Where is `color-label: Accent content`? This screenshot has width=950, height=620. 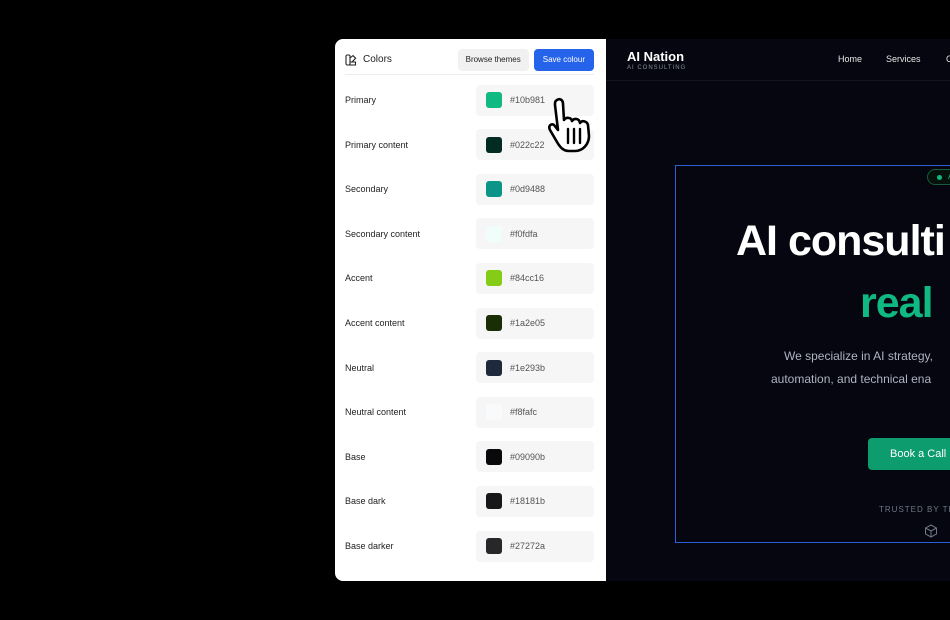
color-label: Accent content is located at coordinates (375, 323).